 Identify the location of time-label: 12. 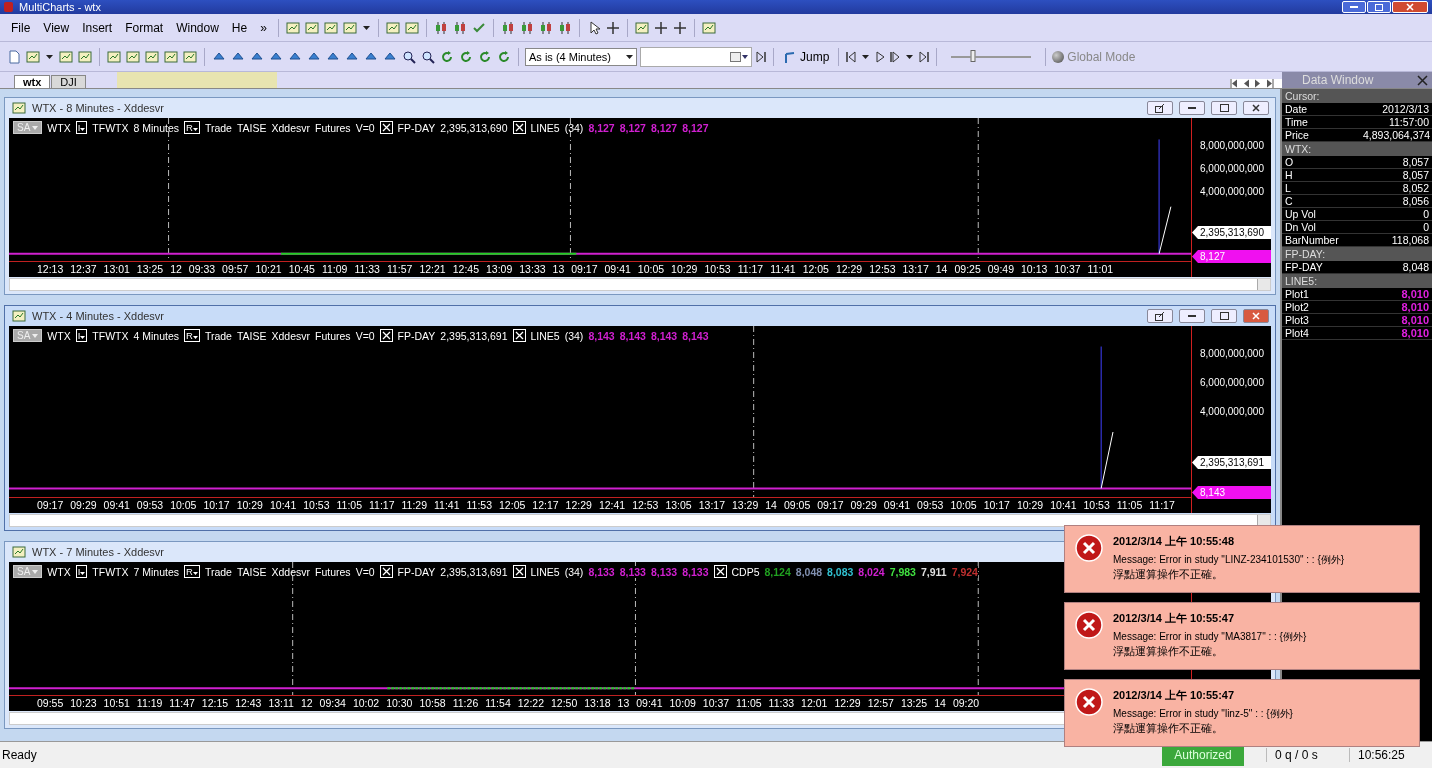
(176, 270).